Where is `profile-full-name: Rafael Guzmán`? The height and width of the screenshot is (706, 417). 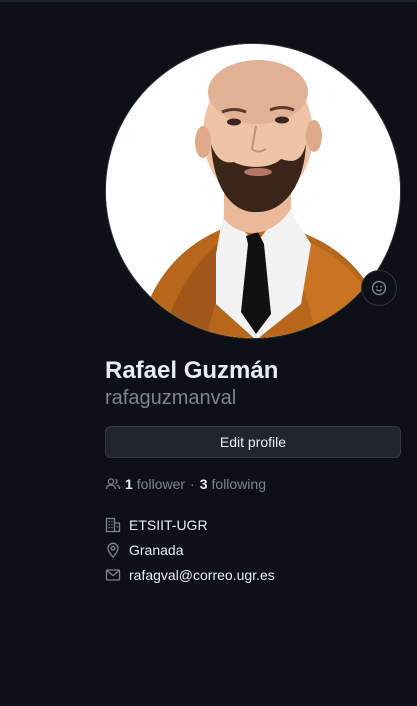
profile-full-name: Rafael Guzmán is located at coordinates (192, 370).